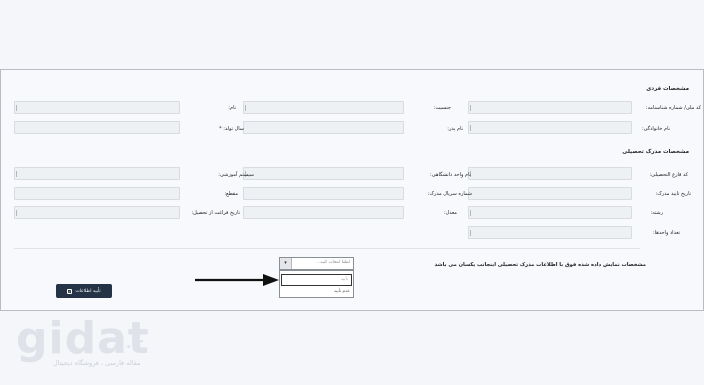  I want to click on confirm-dropdown: تأیید عدم تأیید, so click(316, 284).